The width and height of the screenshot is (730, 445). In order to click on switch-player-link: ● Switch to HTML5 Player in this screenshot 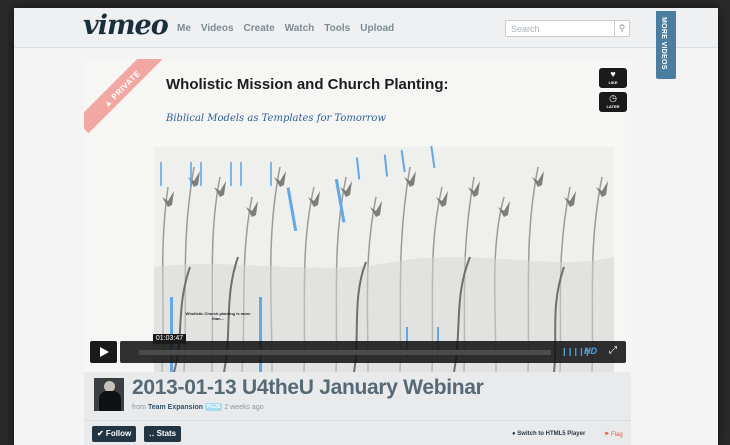, I will do `click(548, 434)`.